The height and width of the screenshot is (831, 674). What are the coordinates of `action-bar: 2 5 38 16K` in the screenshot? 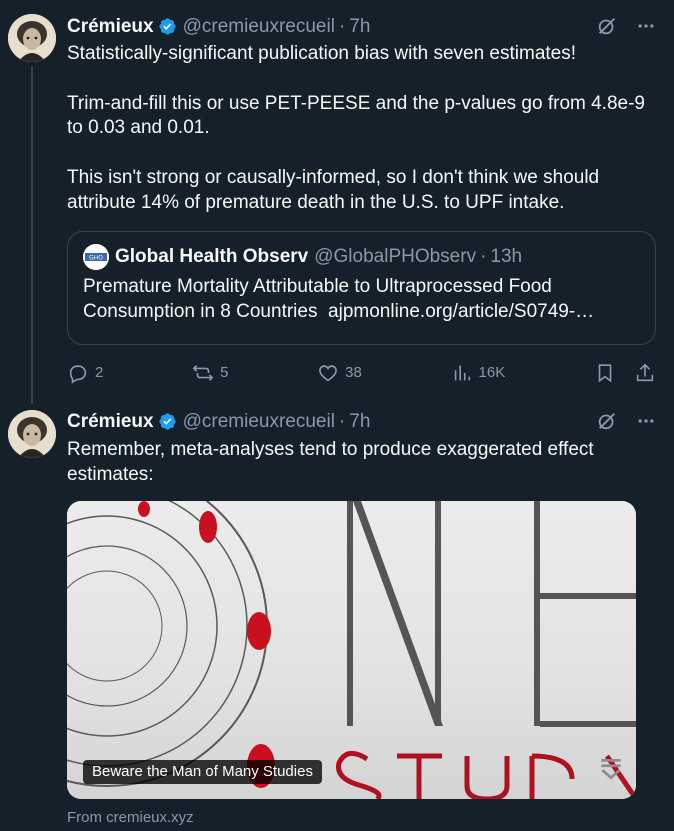 It's located at (361, 373).